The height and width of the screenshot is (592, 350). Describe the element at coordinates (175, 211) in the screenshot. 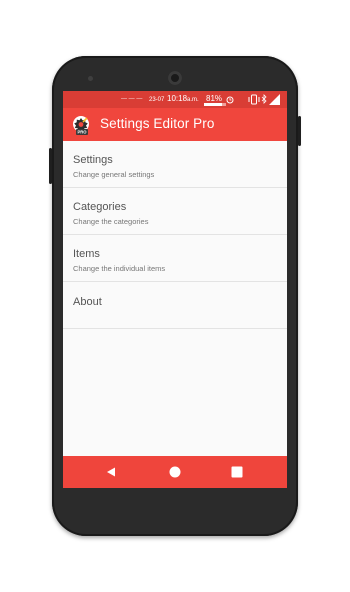

I see `menu-item-categories: Categories Change the categories` at that location.